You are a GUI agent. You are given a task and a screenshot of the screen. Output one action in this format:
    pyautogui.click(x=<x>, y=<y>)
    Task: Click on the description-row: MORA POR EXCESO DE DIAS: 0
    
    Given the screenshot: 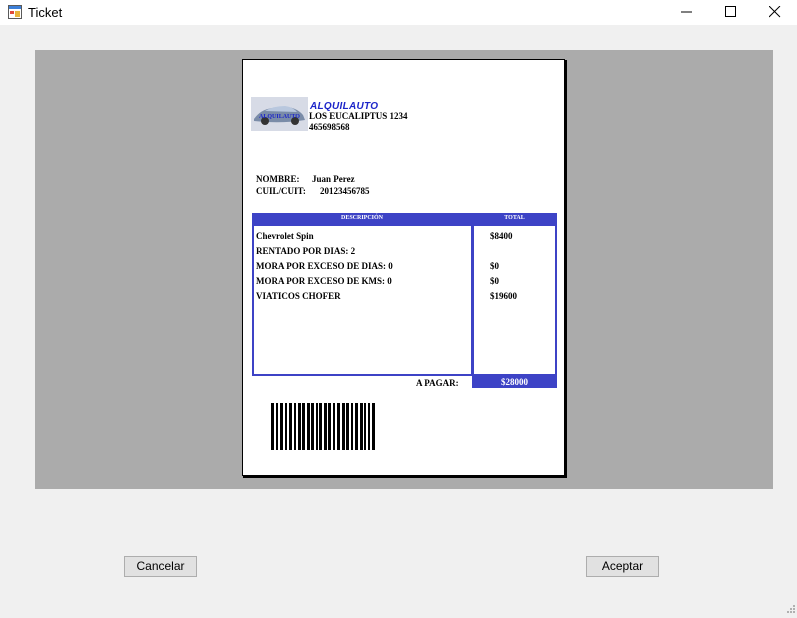 What is the action you would take?
    pyautogui.click(x=324, y=266)
    